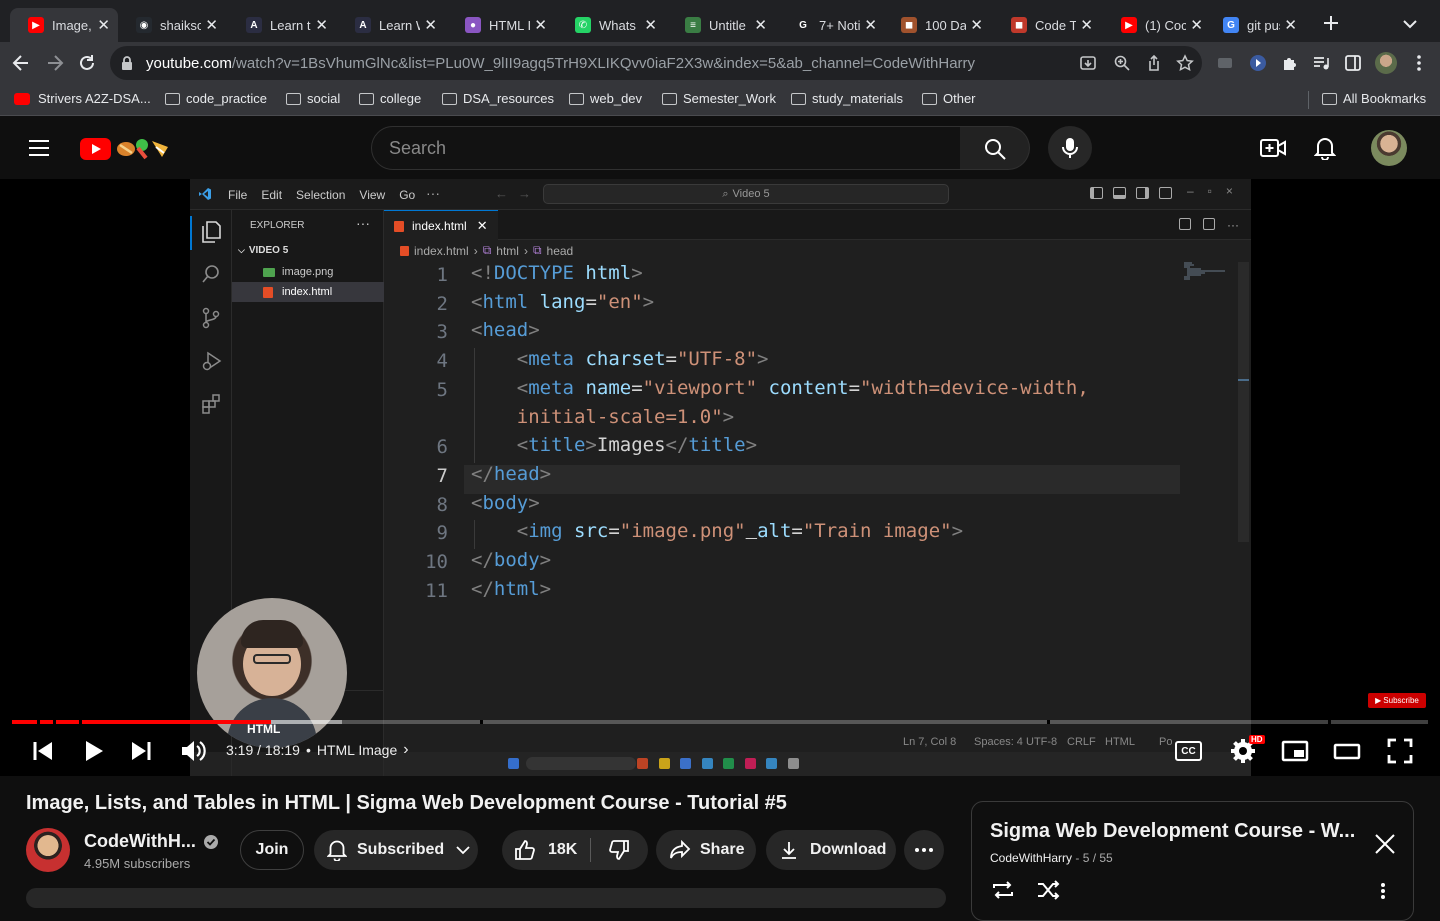 This screenshot has width=1440, height=921. I want to click on hamburger-menu-icon, so click(39, 148).